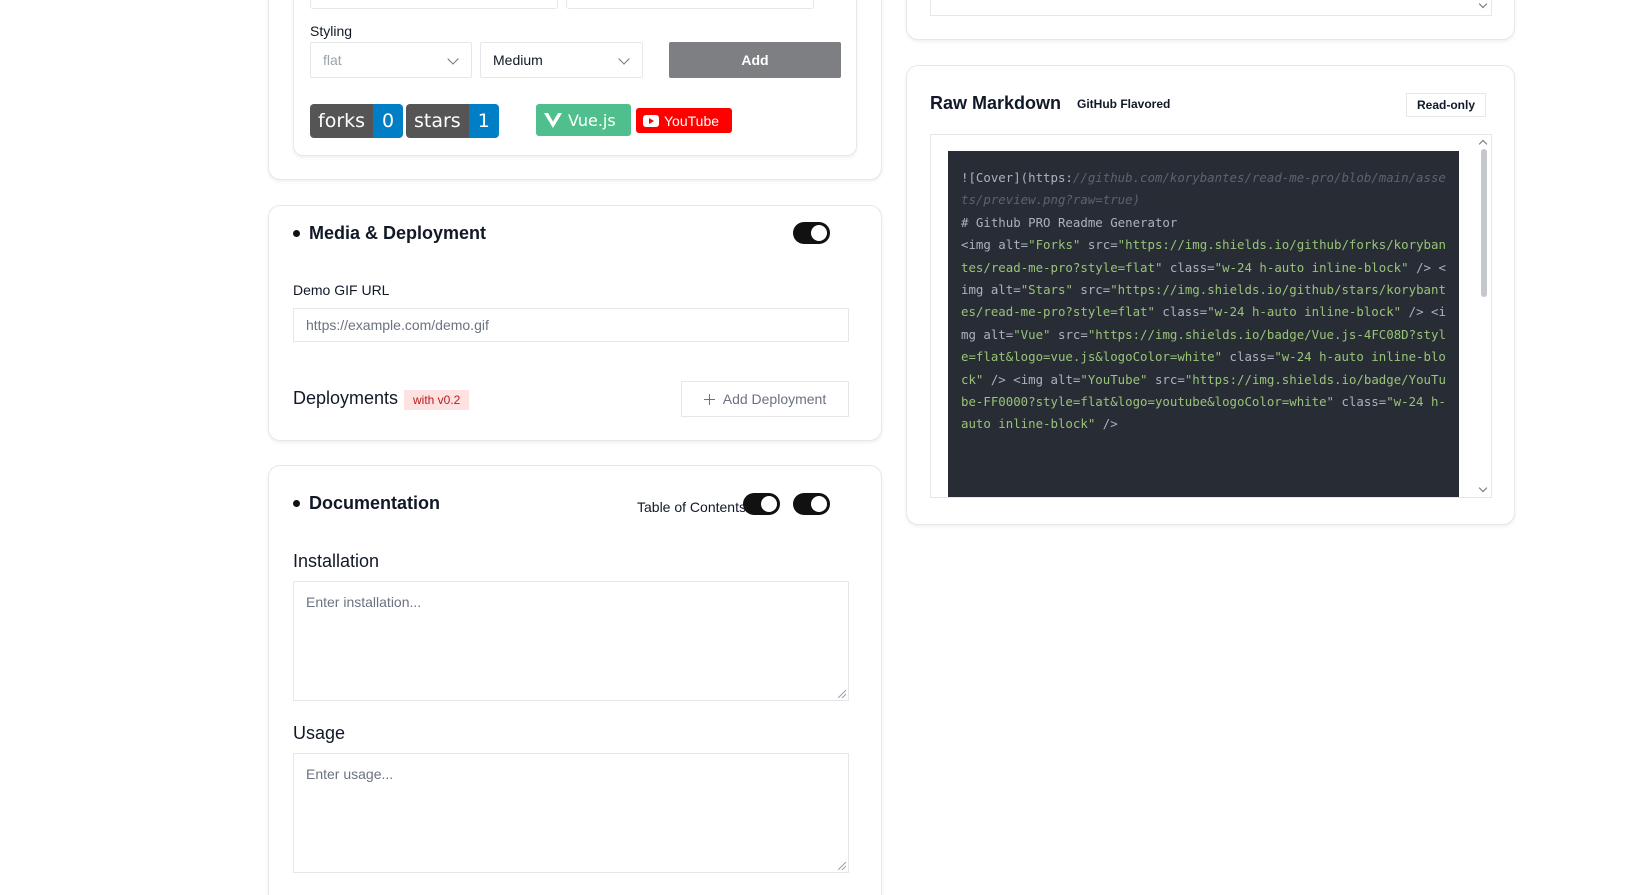  Describe the element at coordinates (996, 103) in the screenshot. I see `markdown-title: Raw Markdown` at that location.